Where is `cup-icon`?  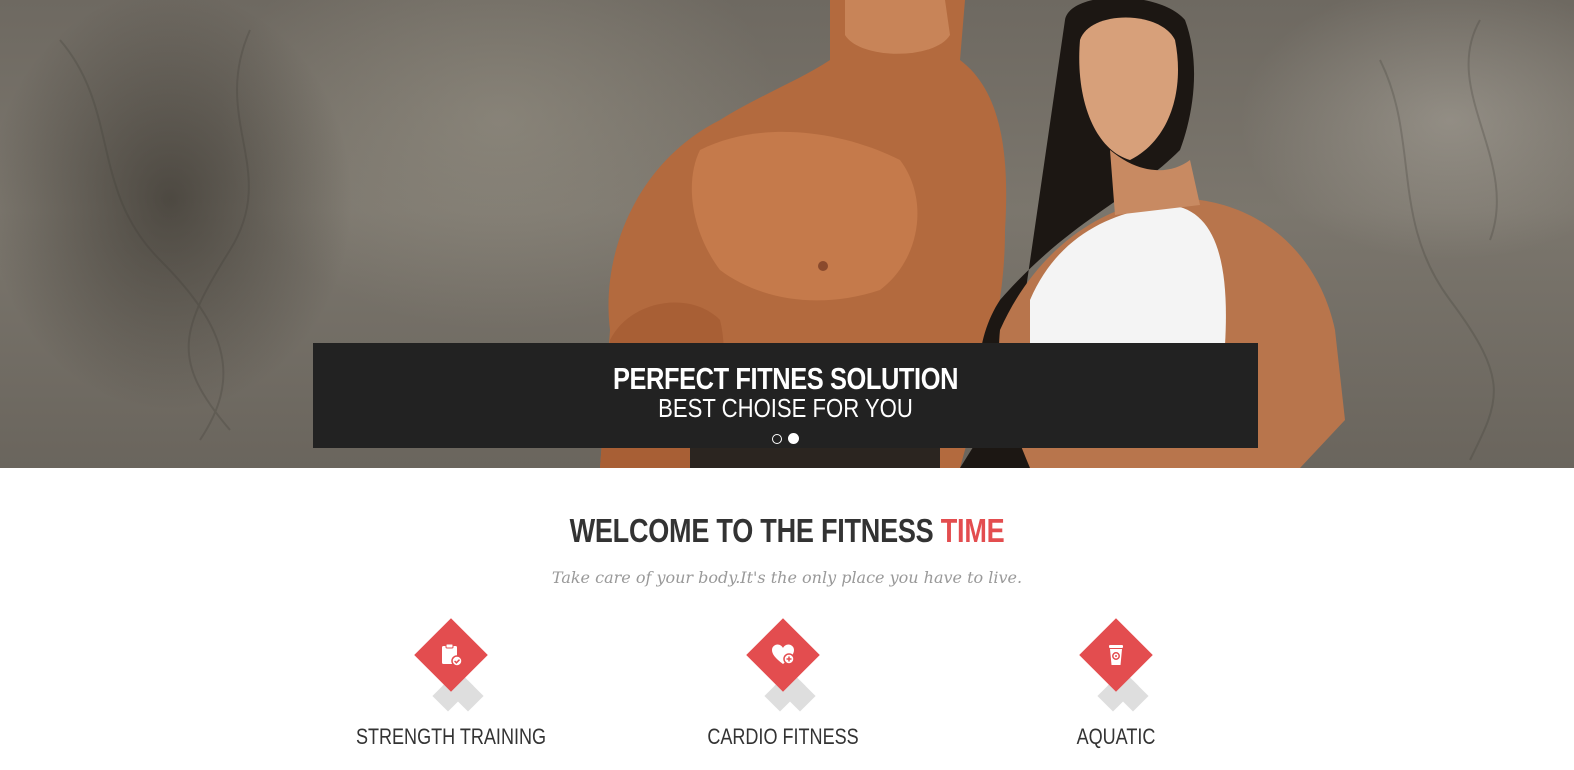
cup-icon is located at coordinates (1116, 655).